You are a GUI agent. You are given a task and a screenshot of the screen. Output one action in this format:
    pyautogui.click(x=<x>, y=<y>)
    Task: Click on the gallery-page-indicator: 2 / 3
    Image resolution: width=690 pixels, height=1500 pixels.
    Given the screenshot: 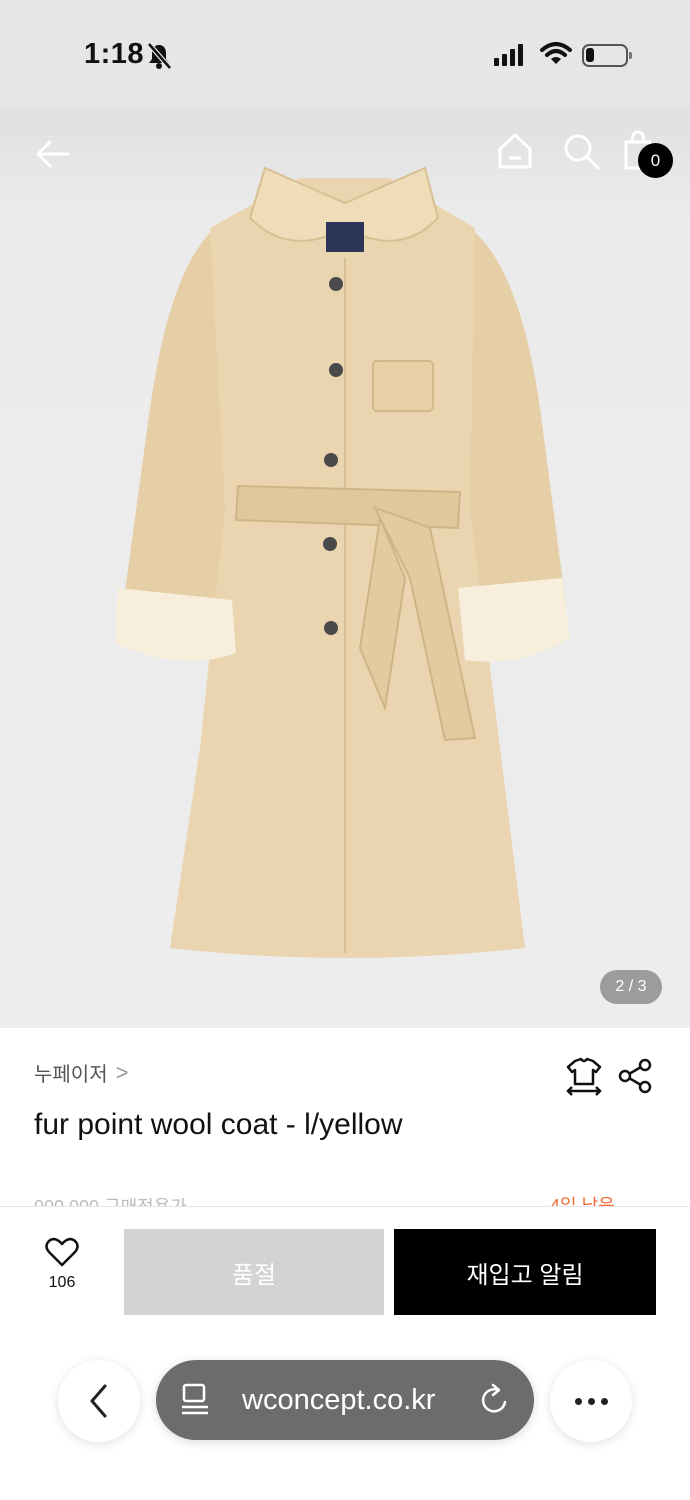 What is the action you would take?
    pyautogui.click(x=631, y=987)
    